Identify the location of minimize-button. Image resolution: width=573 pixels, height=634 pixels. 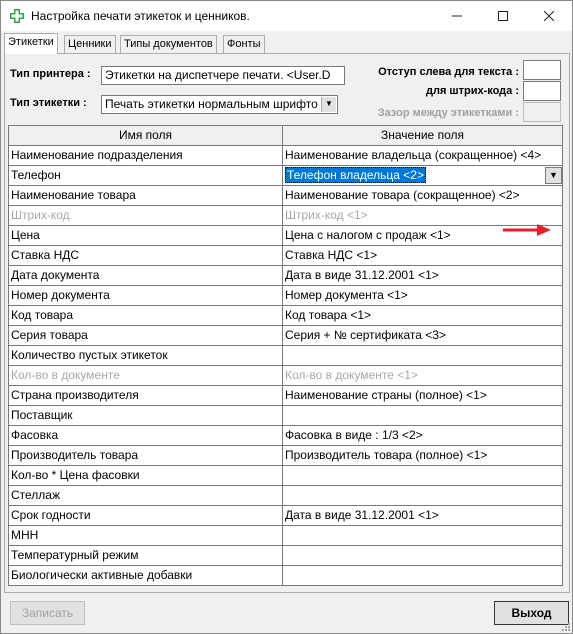
(457, 16).